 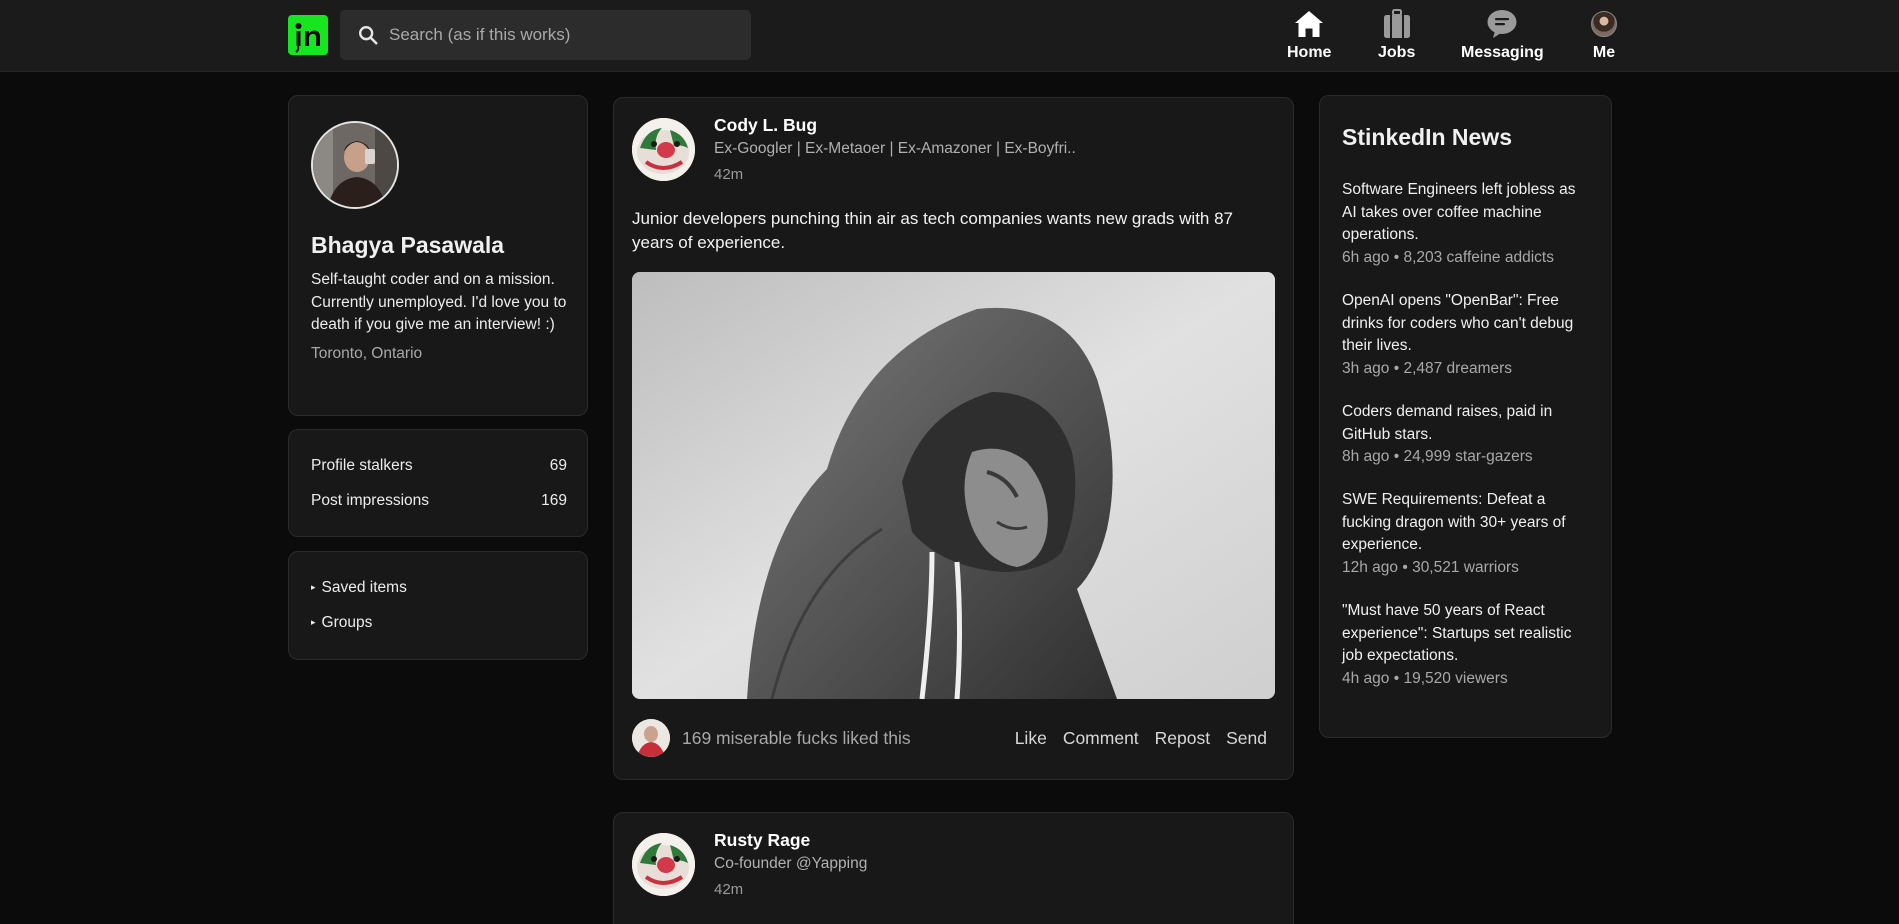 I want to click on news-meta: 6h ago • 8,203 caffeine addicts, so click(x=1448, y=257).